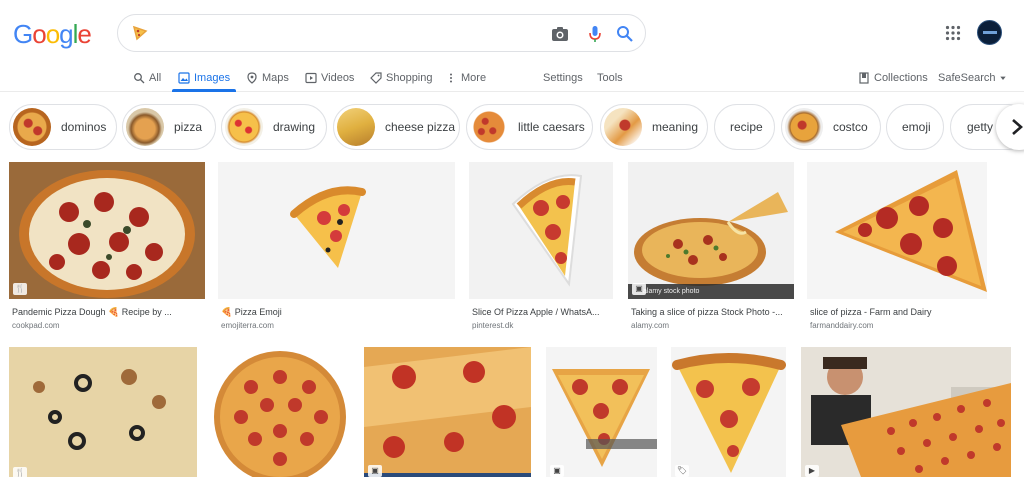  Describe the element at coordinates (898, 312) in the screenshot. I see `result-title: slice of pizza - Farm and Dairy` at that location.